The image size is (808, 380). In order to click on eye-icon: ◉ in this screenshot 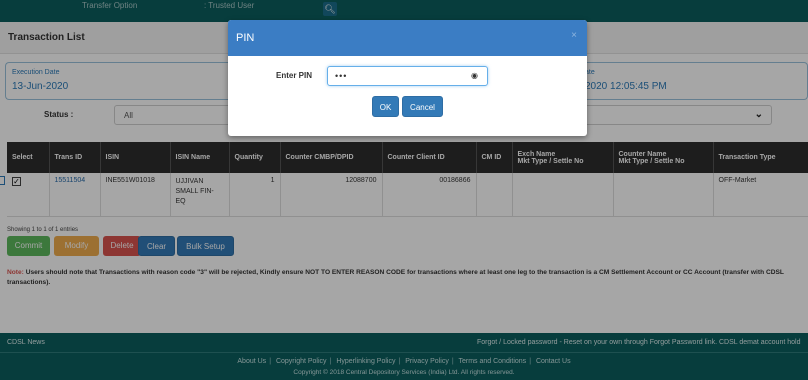, I will do `click(474, 75)`.